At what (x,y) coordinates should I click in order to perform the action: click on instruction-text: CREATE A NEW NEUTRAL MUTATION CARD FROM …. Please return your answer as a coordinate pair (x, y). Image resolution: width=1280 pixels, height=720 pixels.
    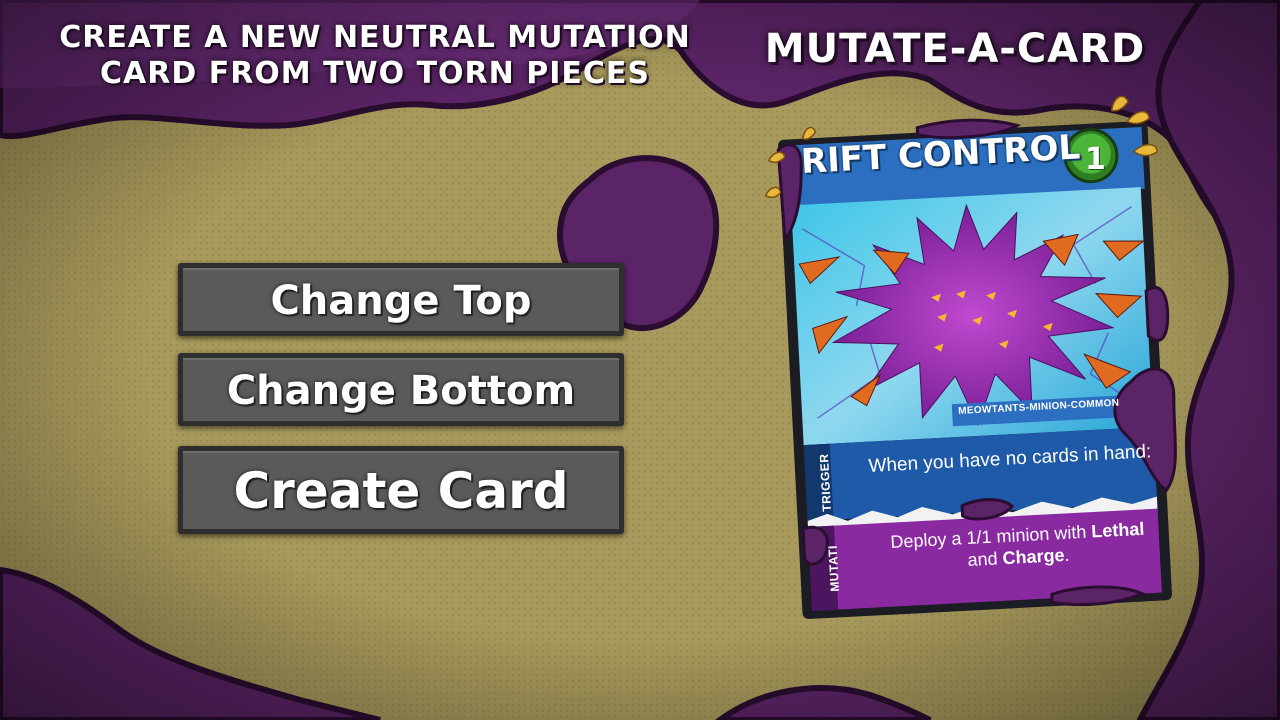
    Looking at the image, I should click on (375, 56).